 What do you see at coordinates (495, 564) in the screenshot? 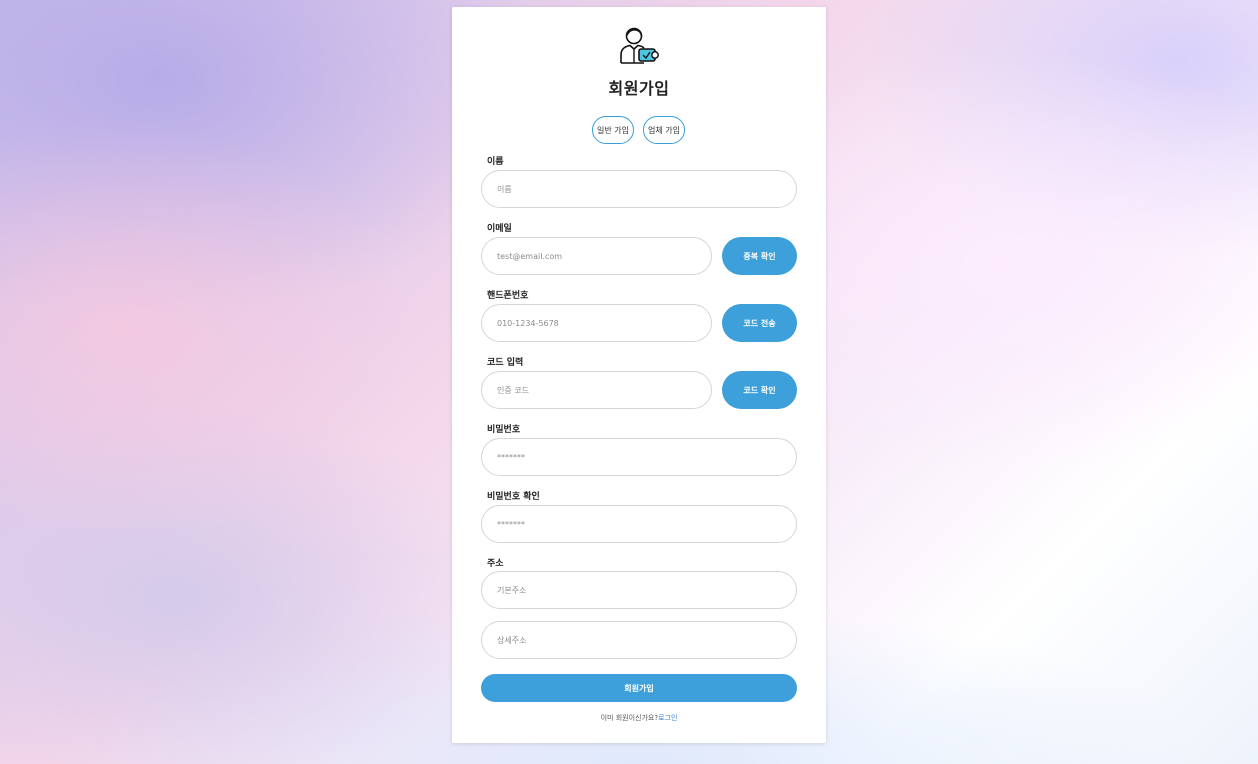
I see `address-label: 주소` at bounding box center [495, 564].